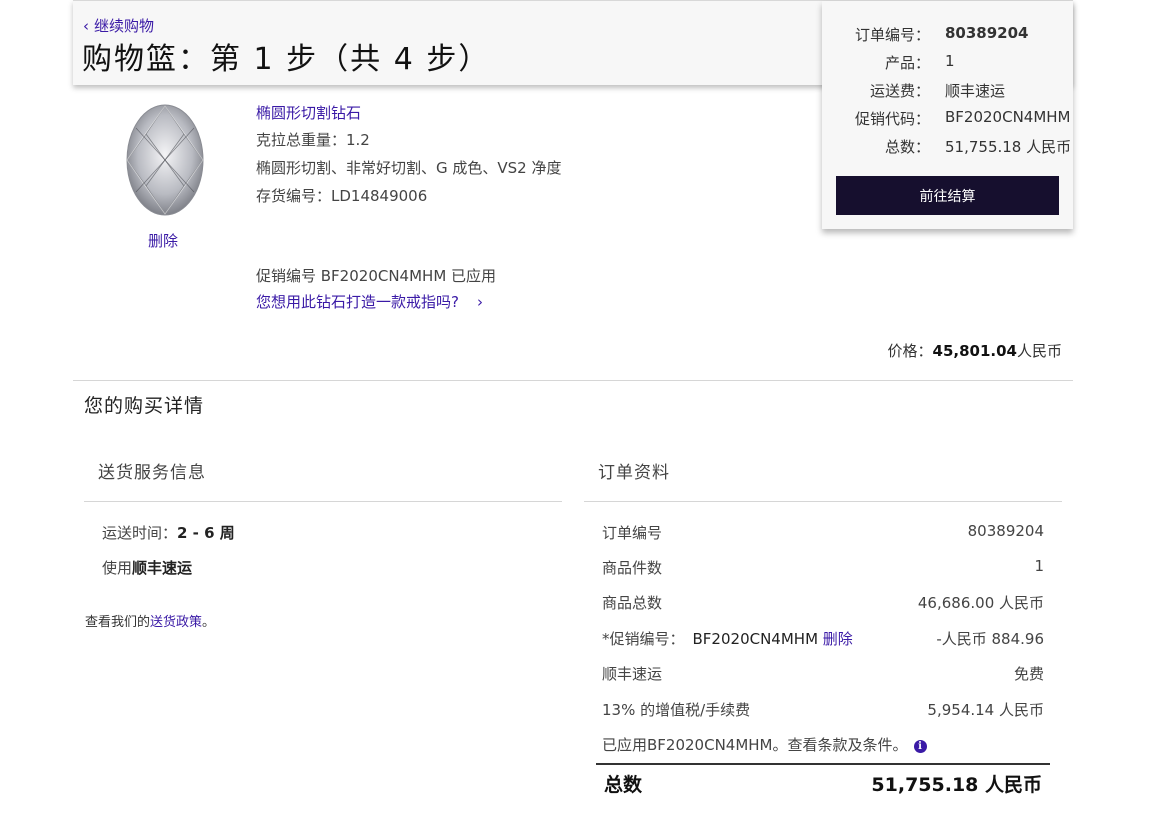 The image size is (1165, 813). What do you see at coordinates (1028, 674) in the screenshot?
I see `order-row-value: 免费` at bounding box center [1028, 674].